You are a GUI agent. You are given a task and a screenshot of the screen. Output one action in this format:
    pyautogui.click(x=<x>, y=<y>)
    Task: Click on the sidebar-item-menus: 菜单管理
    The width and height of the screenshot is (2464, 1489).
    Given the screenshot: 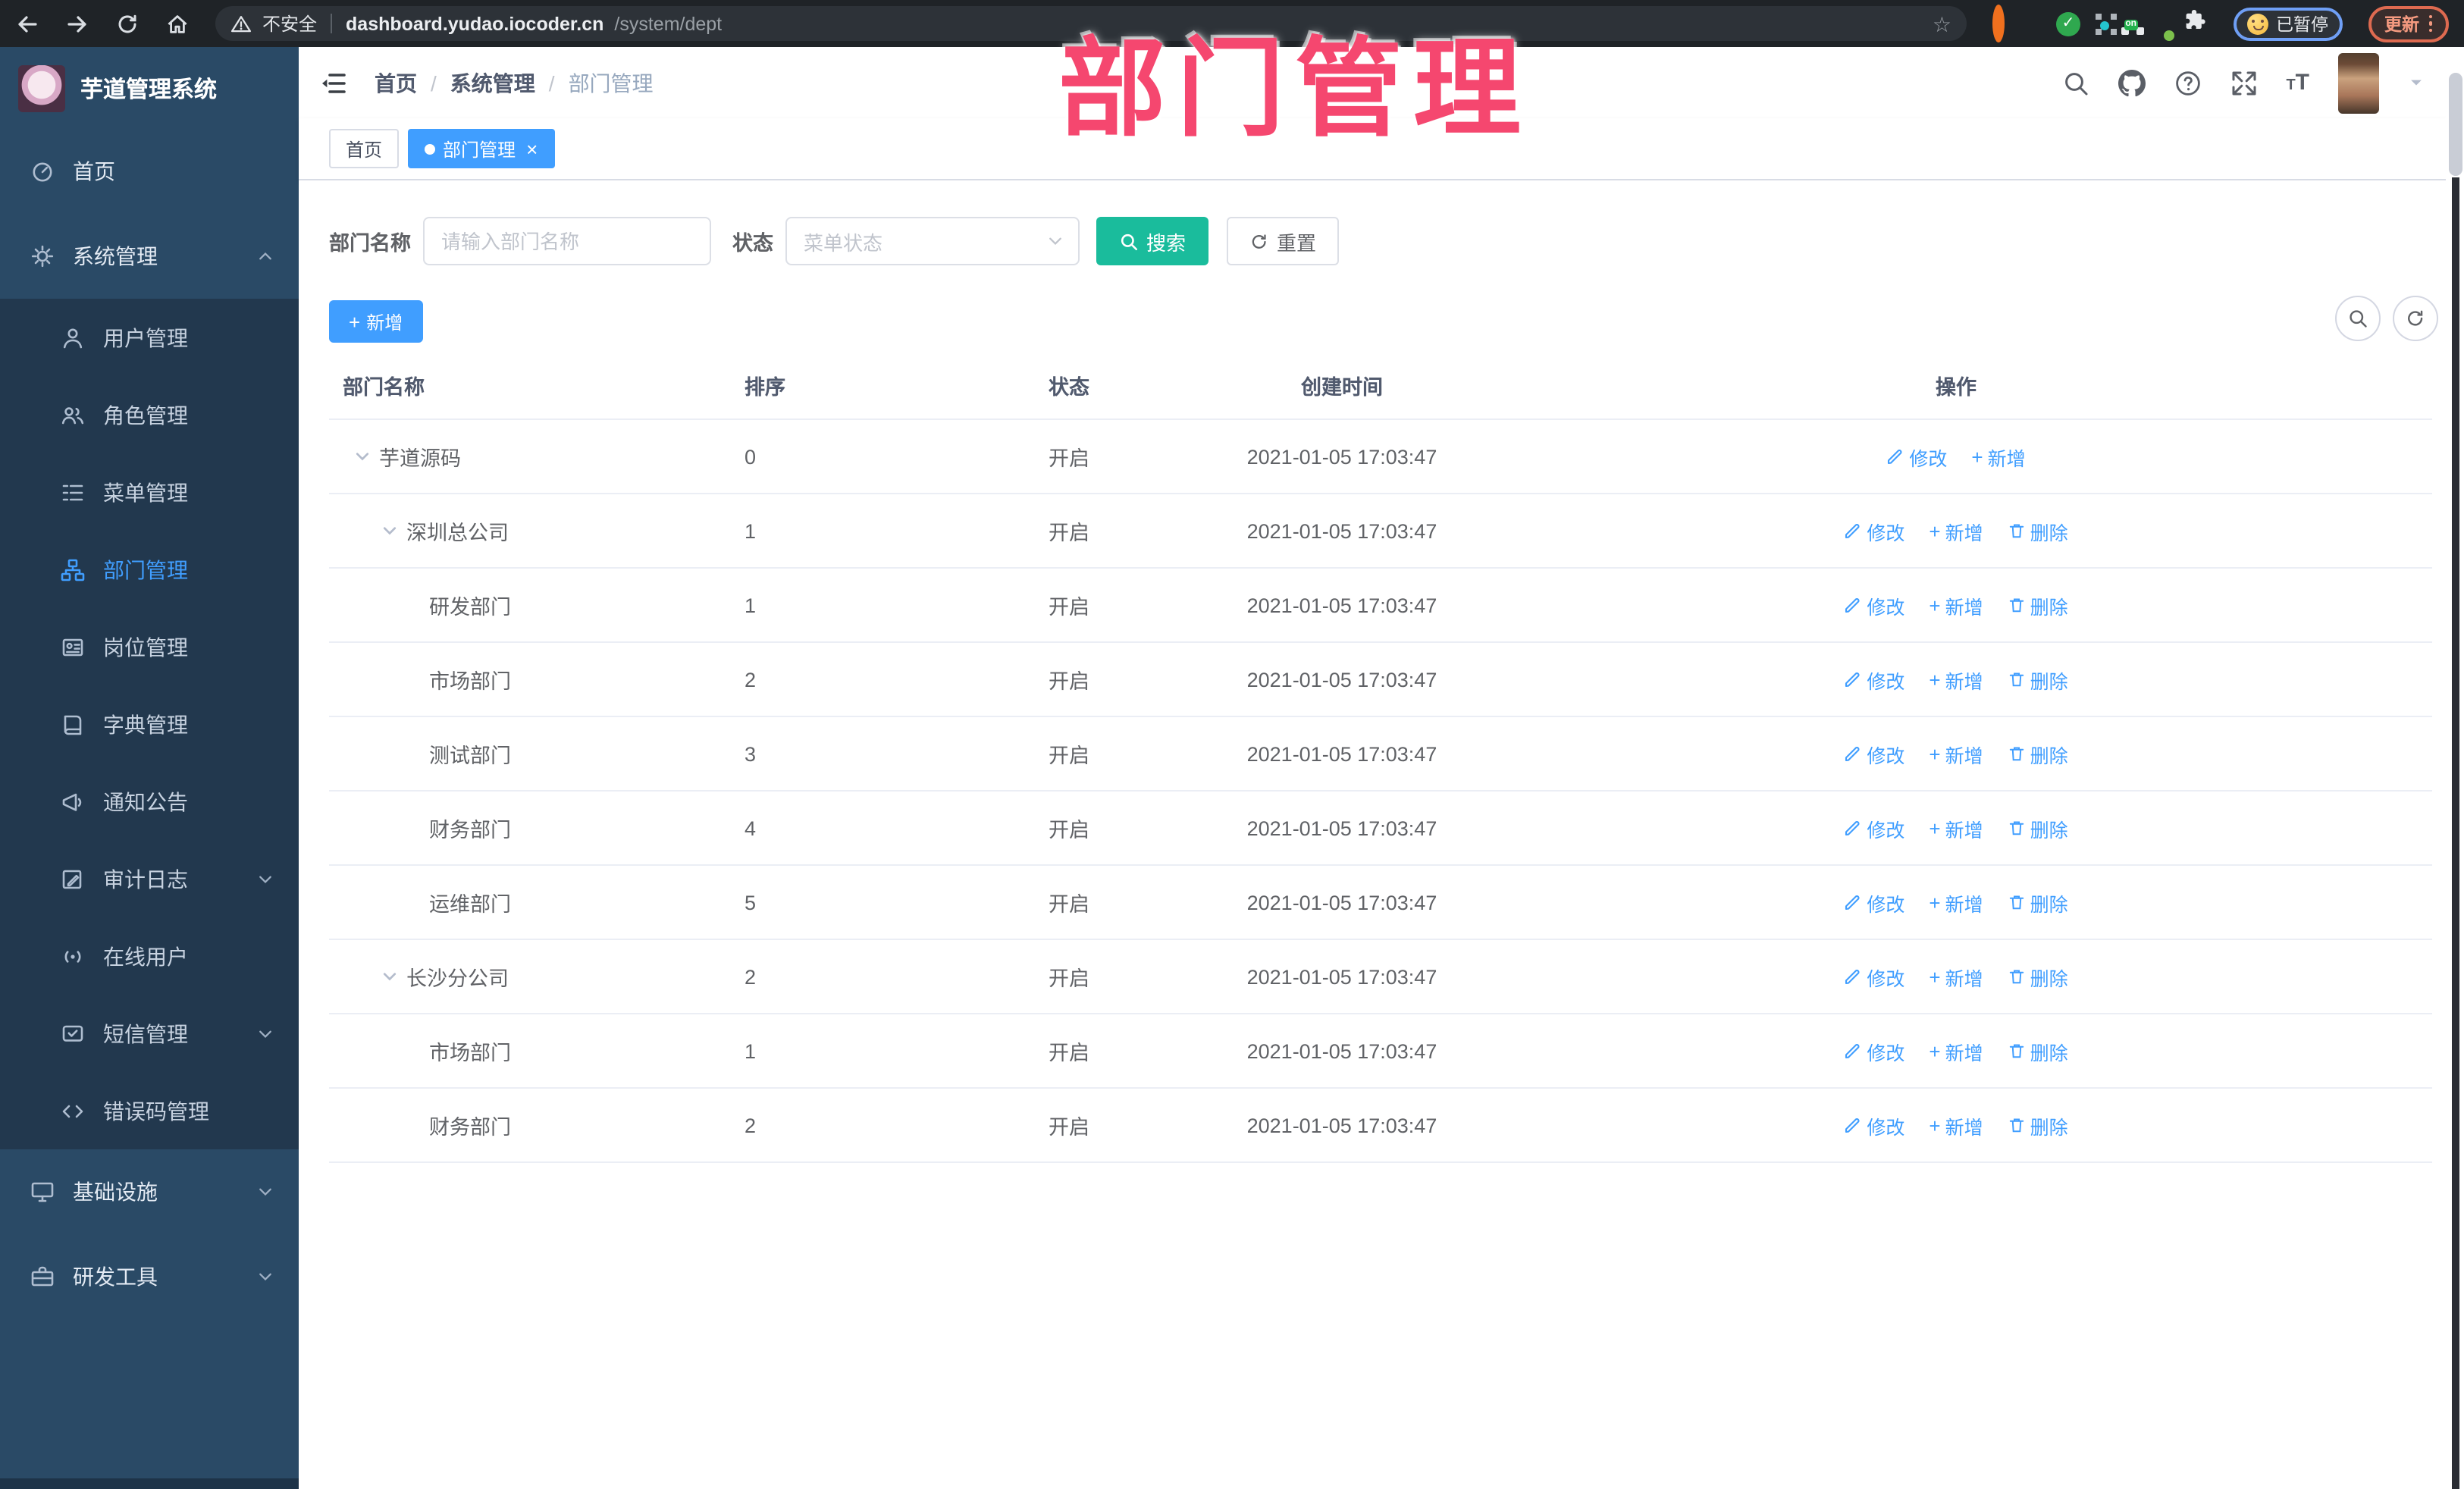 What is the action you would take?
    pyautogui.click(x=150, y=492)
    